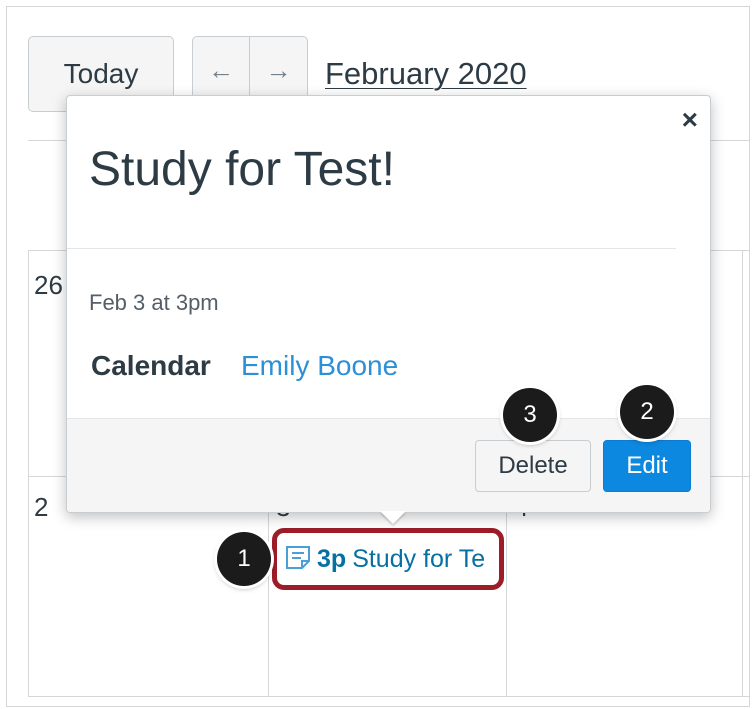 This screenshot has height=709, width=752. What do you see at coordinates (151, 365) in the screenshot?
I see `calendar-label: Calendar` at bounding box center [151, 365].